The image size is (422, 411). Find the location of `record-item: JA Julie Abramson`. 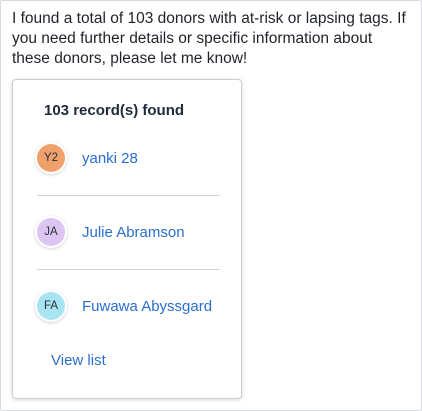

record-item: JA Julie Abramson is located at coordinates (127, 232).